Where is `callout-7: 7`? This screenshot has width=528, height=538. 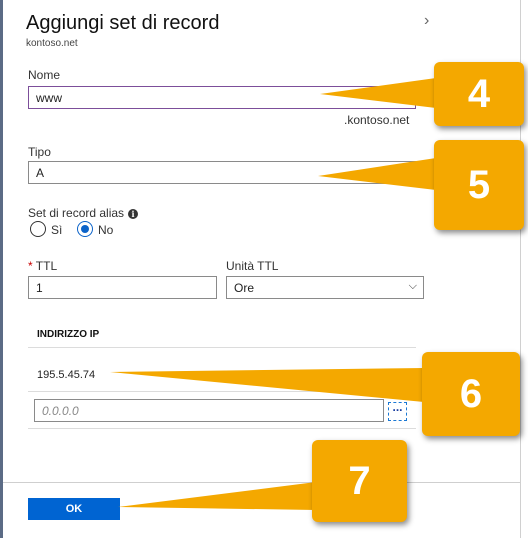
callout-7: 7 is located at coordinates (359, 481).